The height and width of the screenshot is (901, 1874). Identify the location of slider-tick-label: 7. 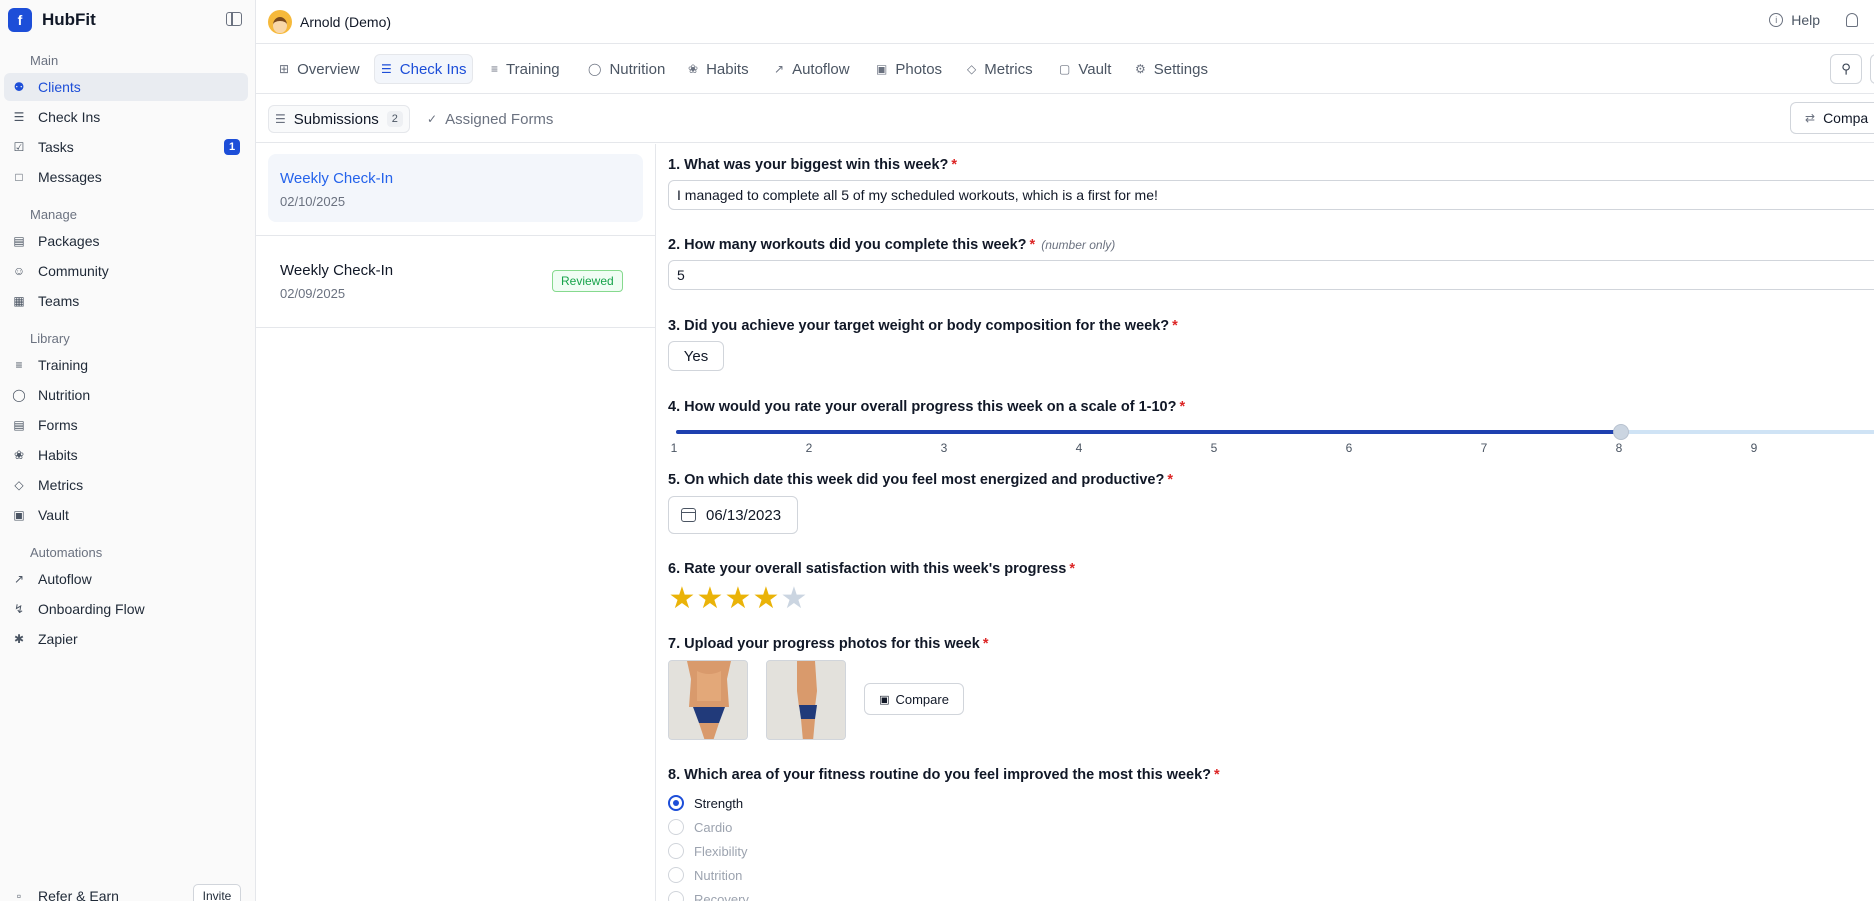
(1484, 448).